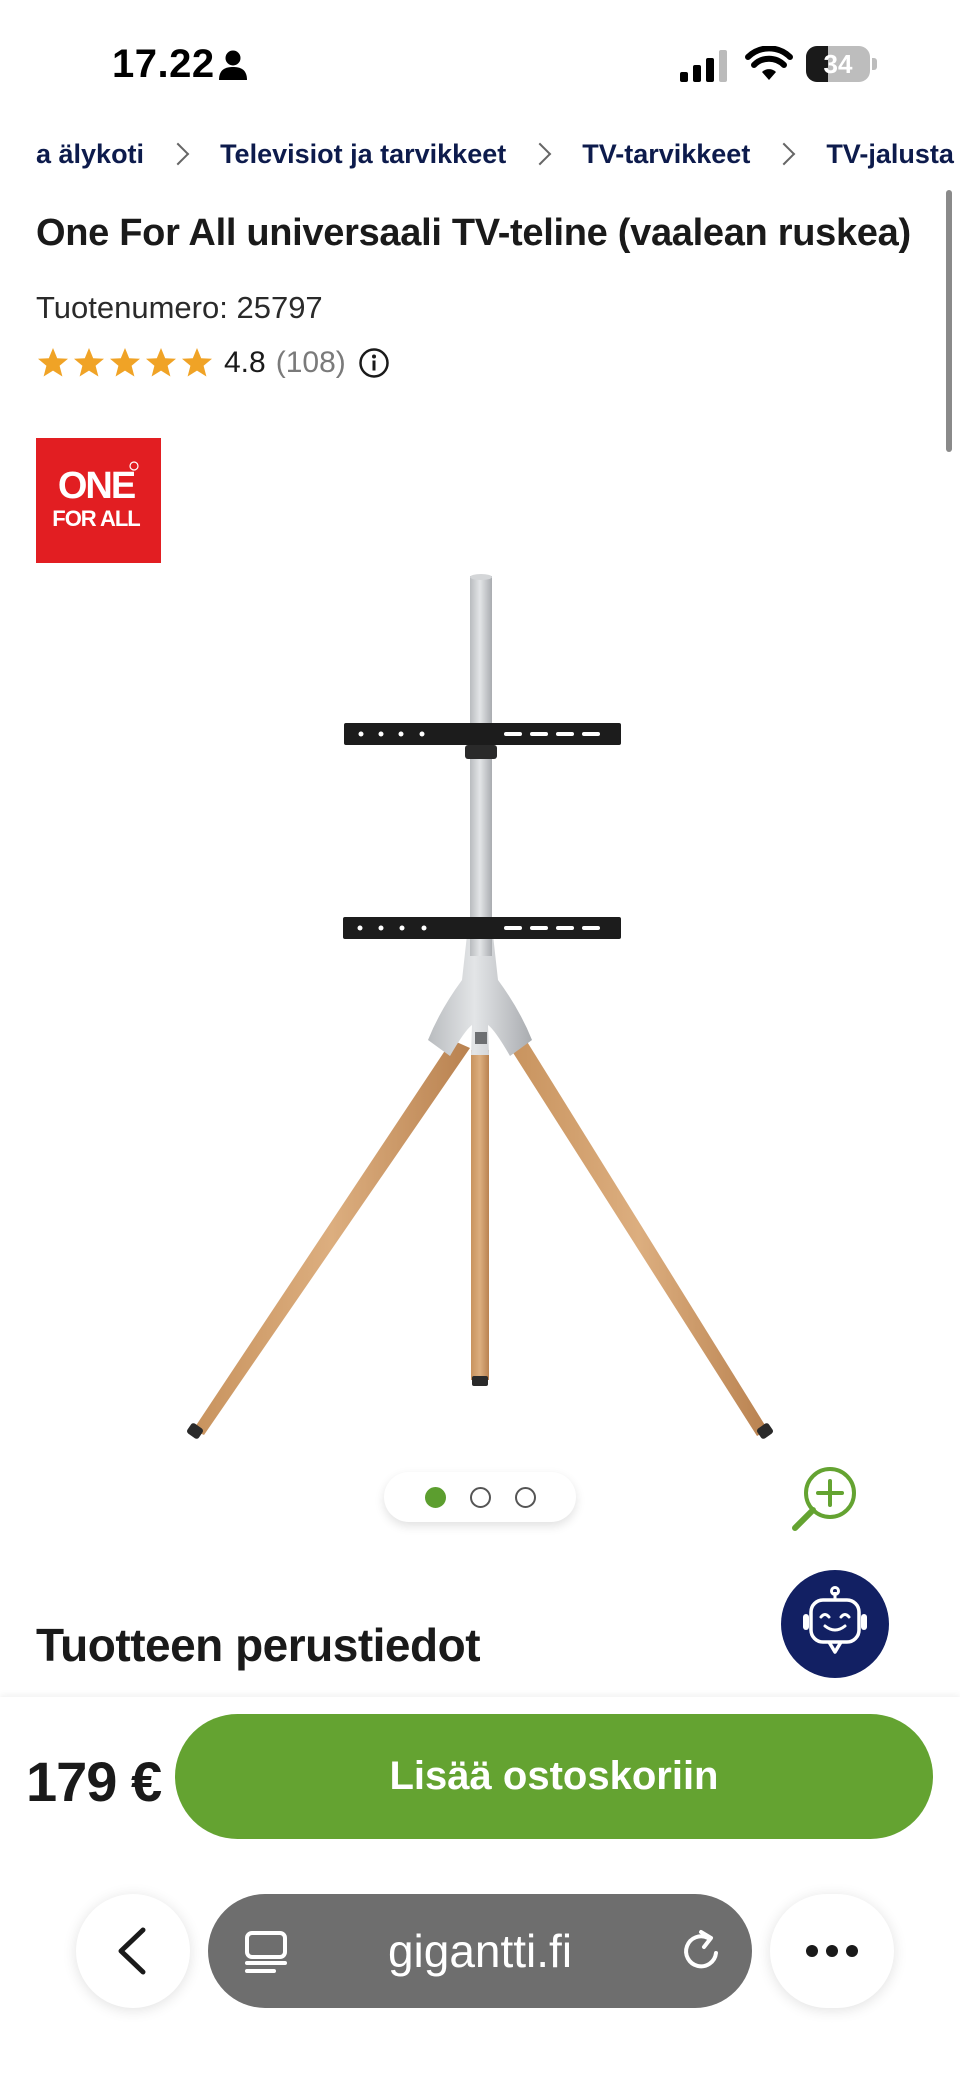 The image size is (960, 2081). What do you see at coordinates (163, 64) in the screenshot?
I see `status-time: 17.22` at bounding box center [163, 64].